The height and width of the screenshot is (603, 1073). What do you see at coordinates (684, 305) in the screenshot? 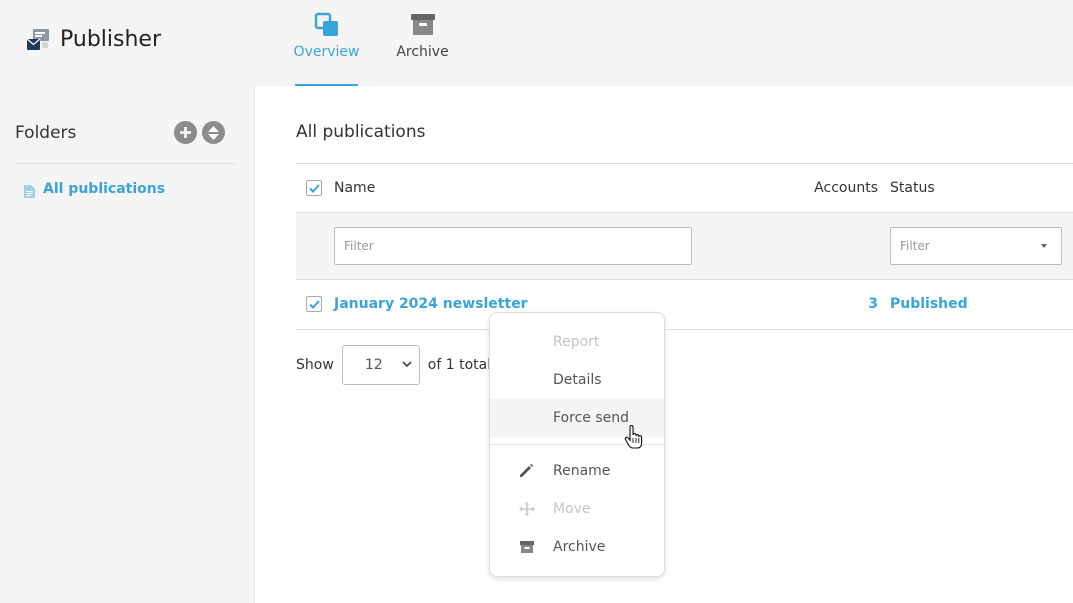
I see `table-row: January 2024 newsletter 3 Published` at bounding box center [684, 305].